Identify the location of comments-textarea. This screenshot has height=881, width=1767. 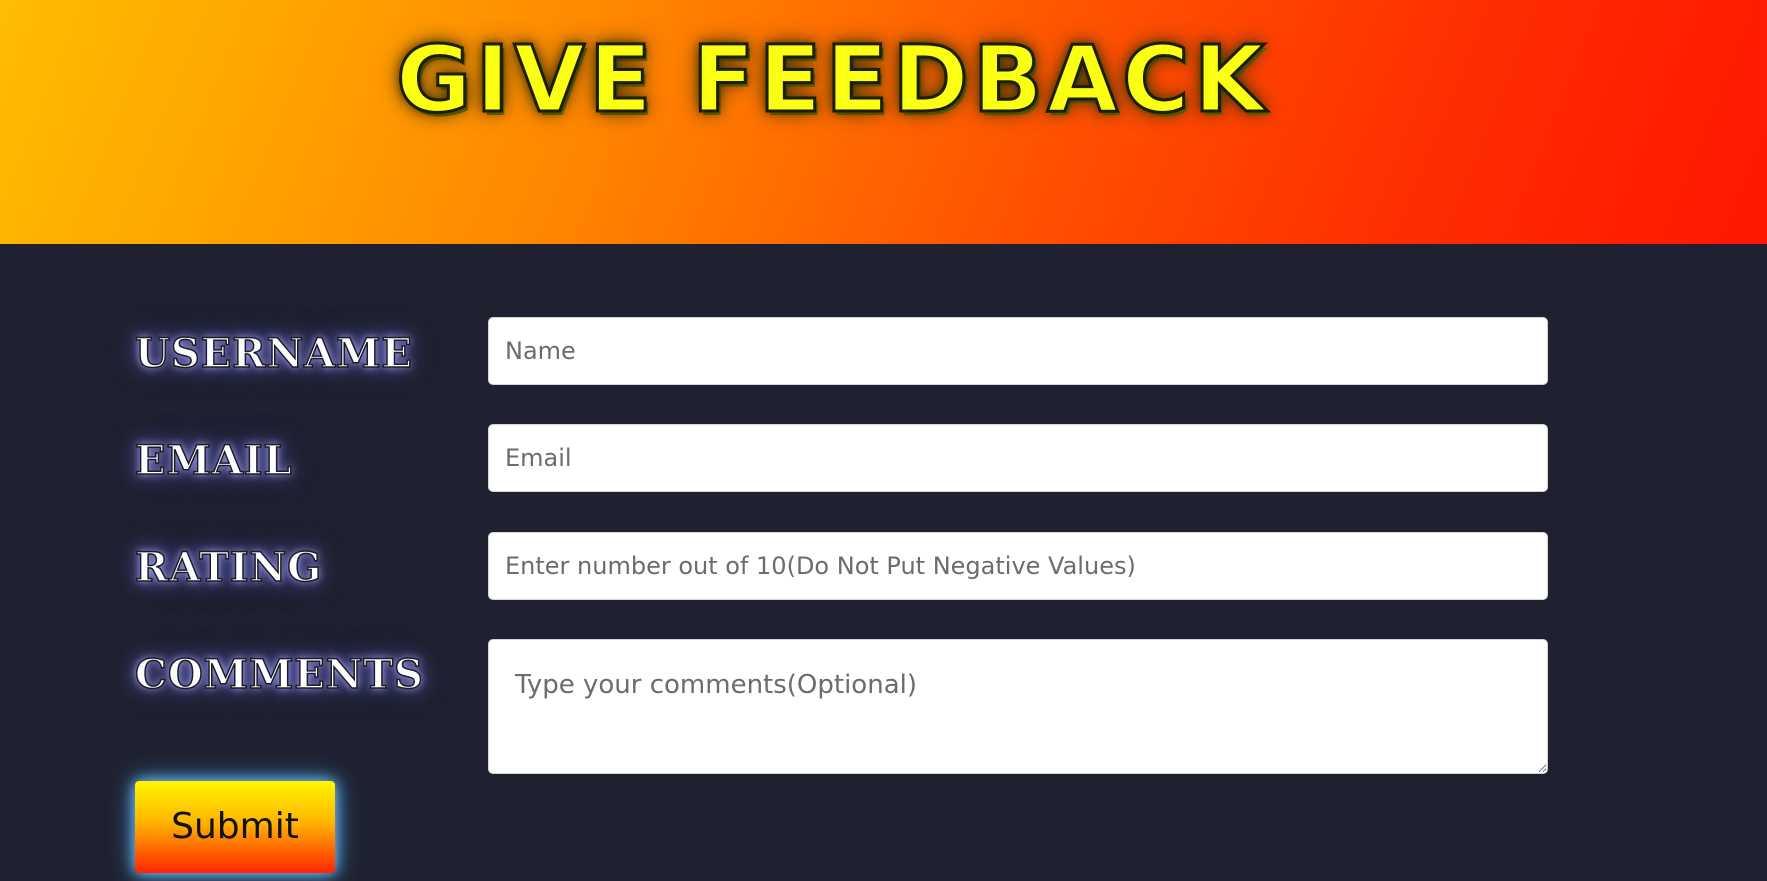
(1018, 706).